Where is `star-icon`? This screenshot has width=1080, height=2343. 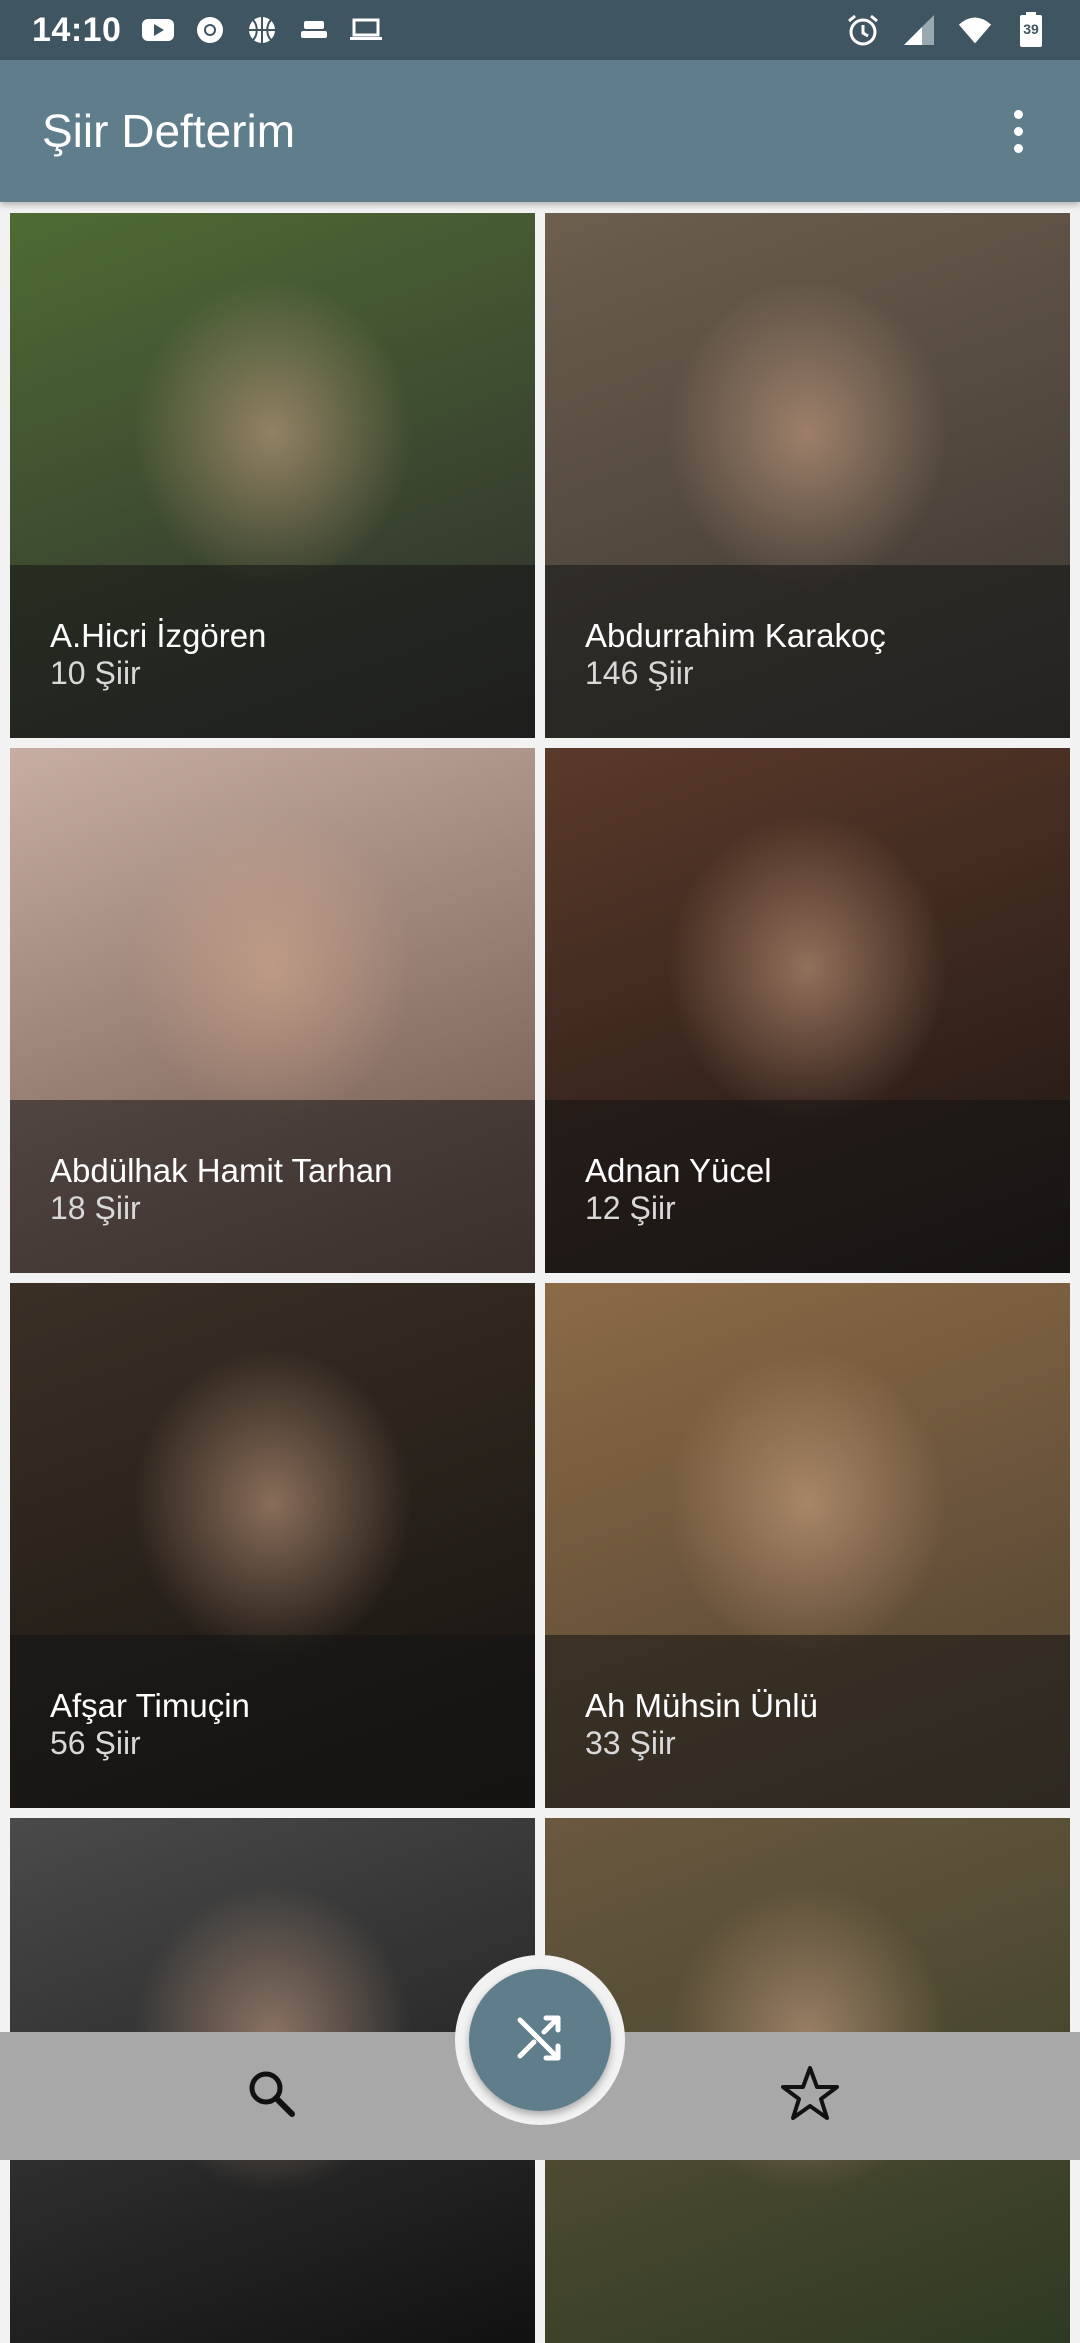 star-icon is located at coordinates (810, 2094).